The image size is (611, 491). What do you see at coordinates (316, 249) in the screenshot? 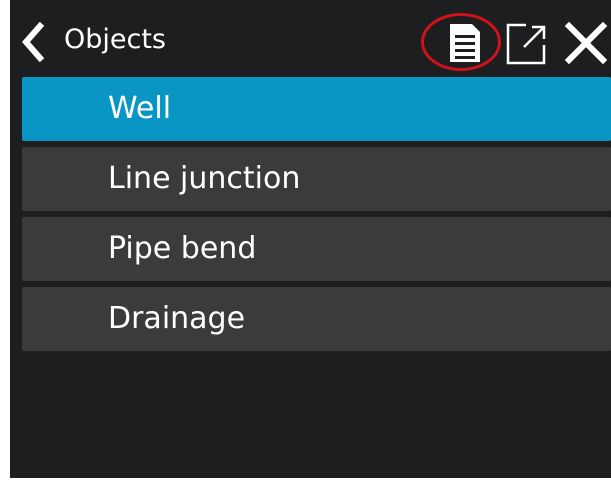
I see `list-item-pipe-bend: Pipe bend` at bounding box center [316, 249].